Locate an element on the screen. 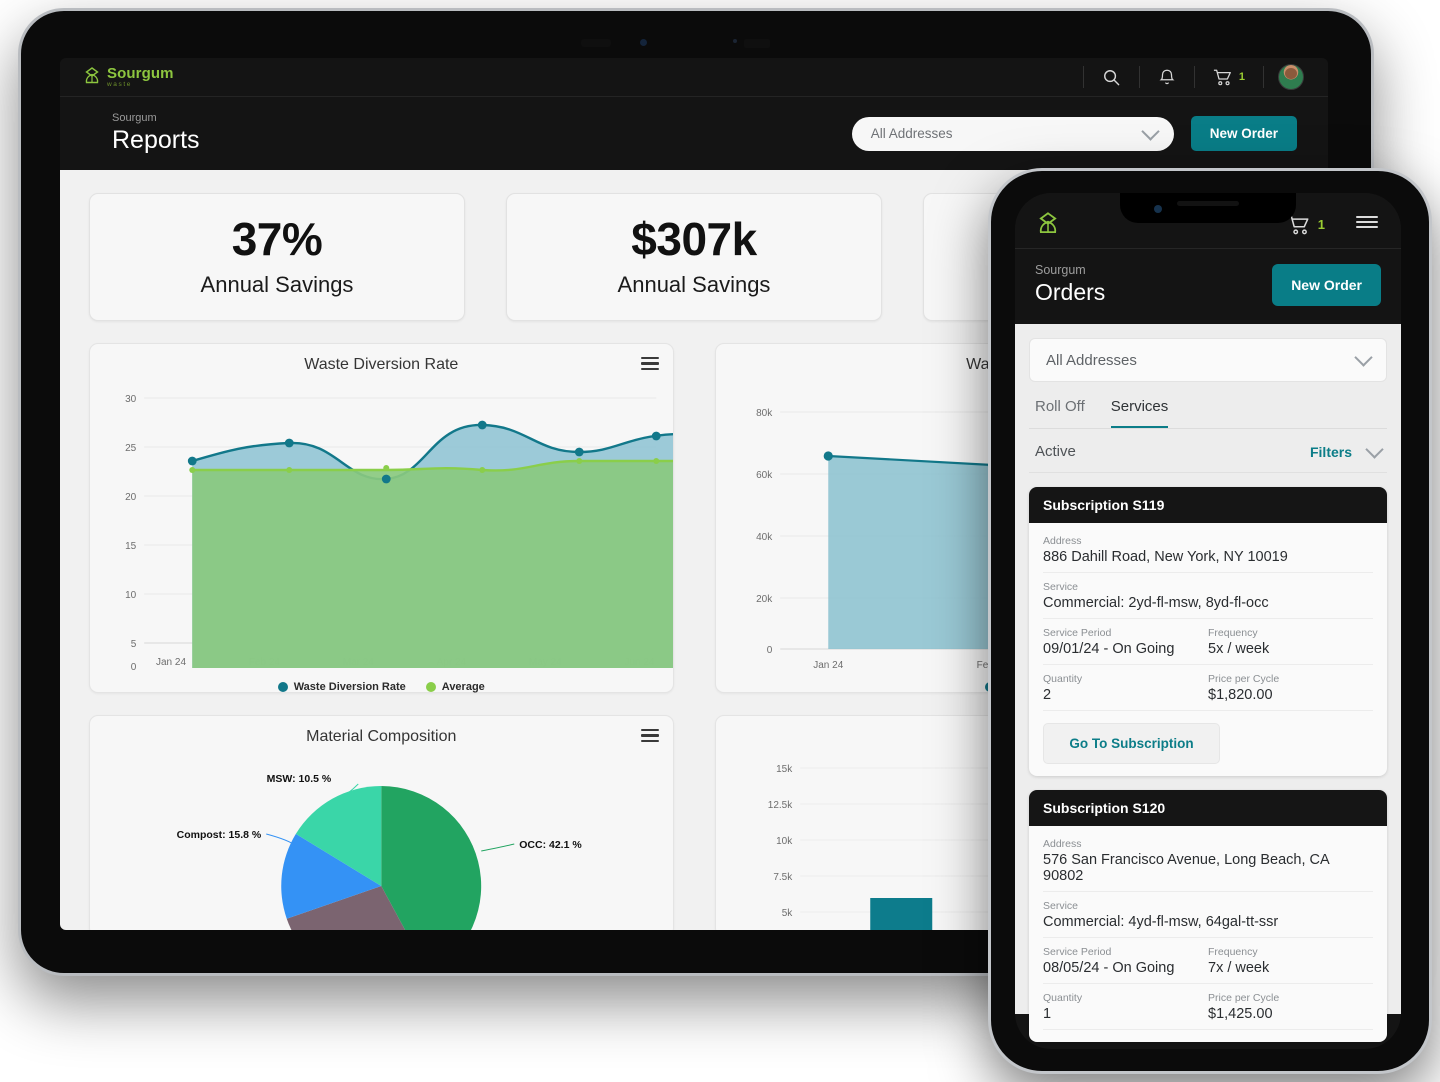  diversion-legend: Waste Diversion Rate Average is located at coordinates (381, 687).